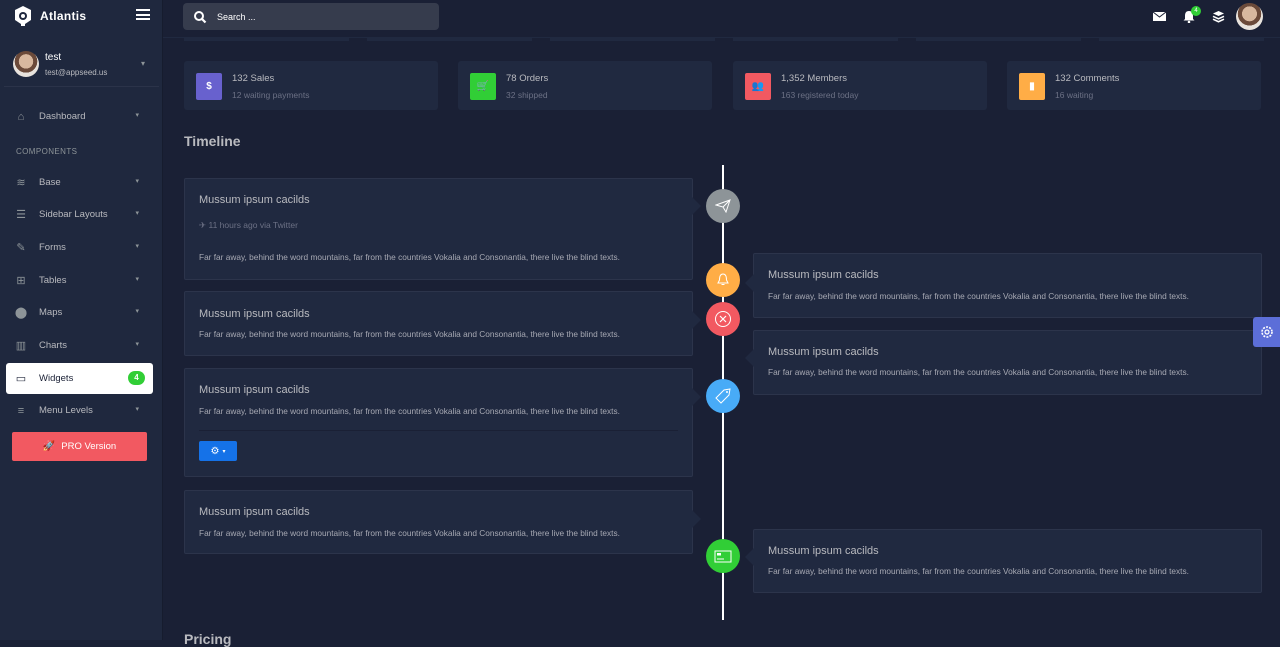 This screenshot has height=647, width=1280. I want to click on sidebar-item-widgets: ▭ Widgets 4, so click(79, 378).